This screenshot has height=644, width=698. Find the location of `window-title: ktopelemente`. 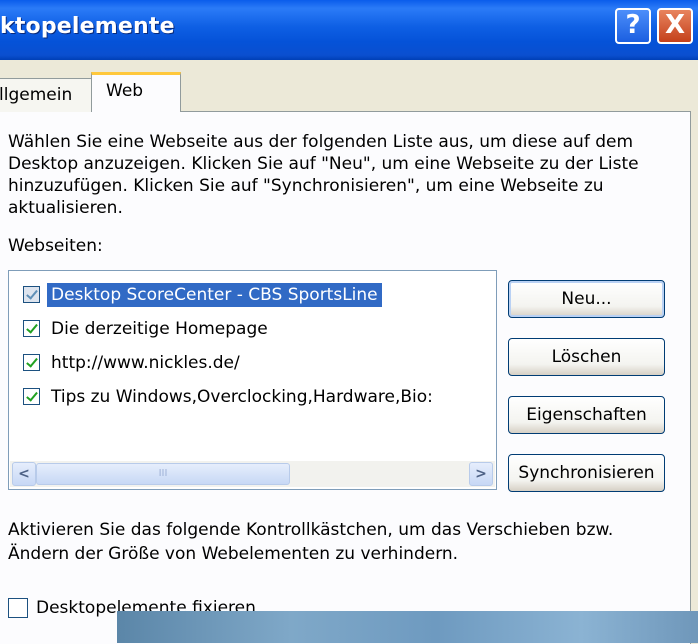

window-title: ktopelemente is located at coordinates (87, 26).